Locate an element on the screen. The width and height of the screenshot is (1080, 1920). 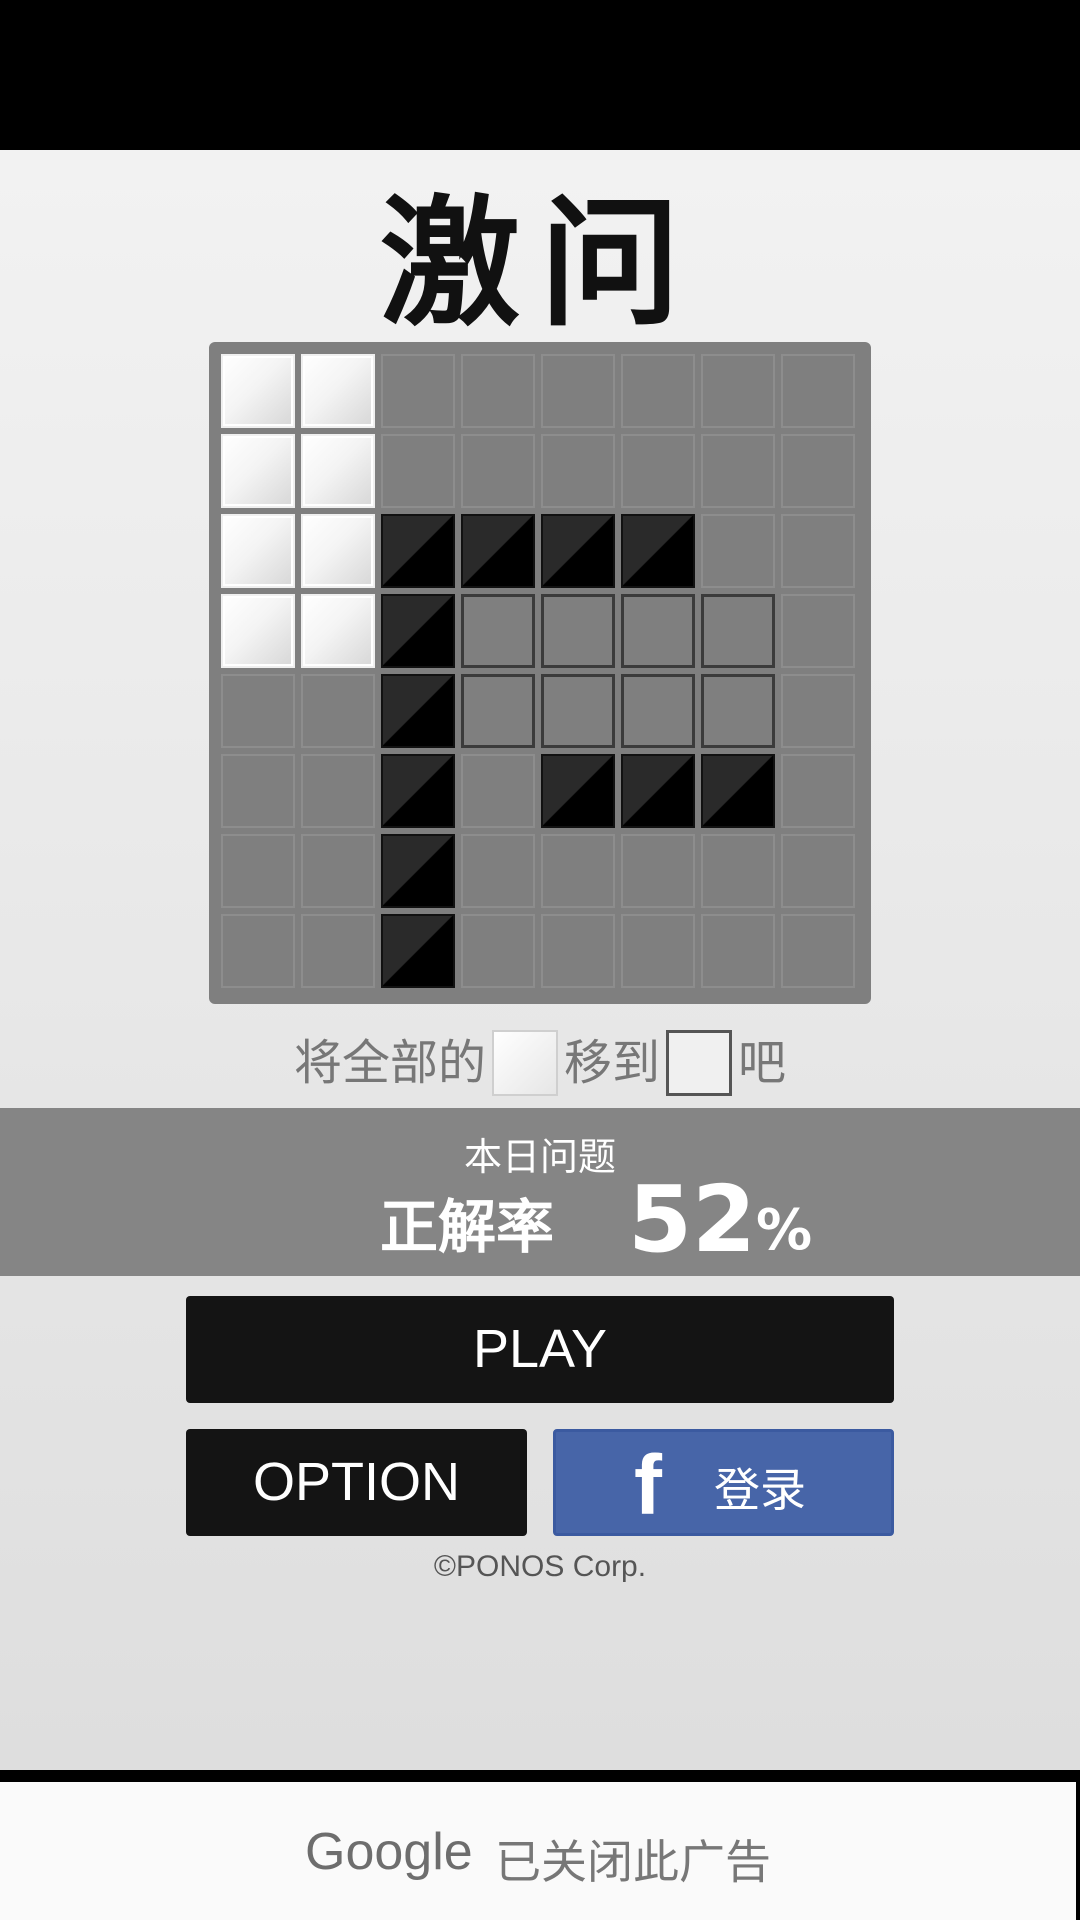
correct-rate-label: 正解率 is located at coordinates (467, 1227).